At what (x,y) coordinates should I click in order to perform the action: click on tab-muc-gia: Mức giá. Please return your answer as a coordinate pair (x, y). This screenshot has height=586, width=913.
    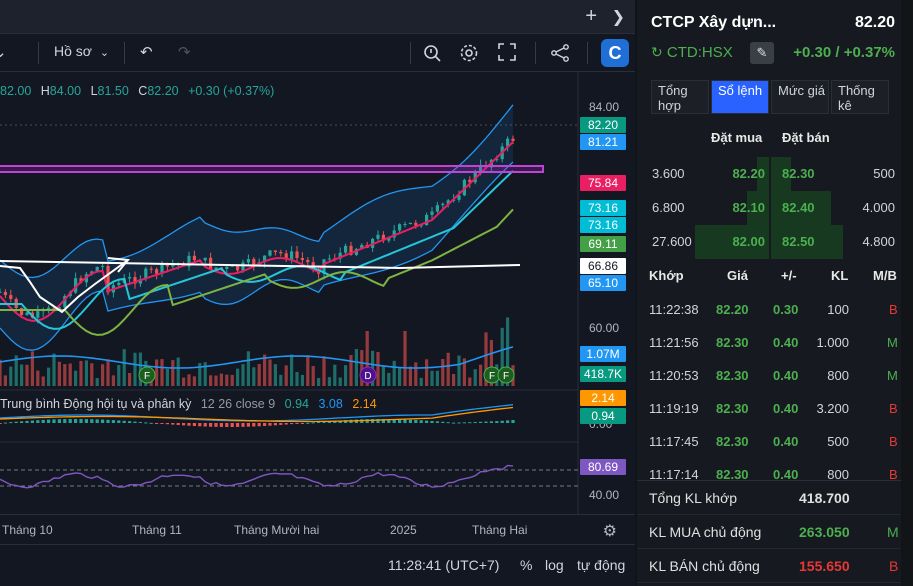
    Looking at the image, I should click on (800, 97).